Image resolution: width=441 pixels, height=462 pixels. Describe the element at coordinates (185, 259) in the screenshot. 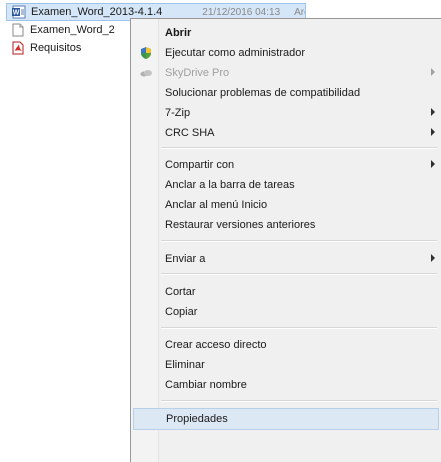

I see `menu-item-label: Enviar a` at that location.